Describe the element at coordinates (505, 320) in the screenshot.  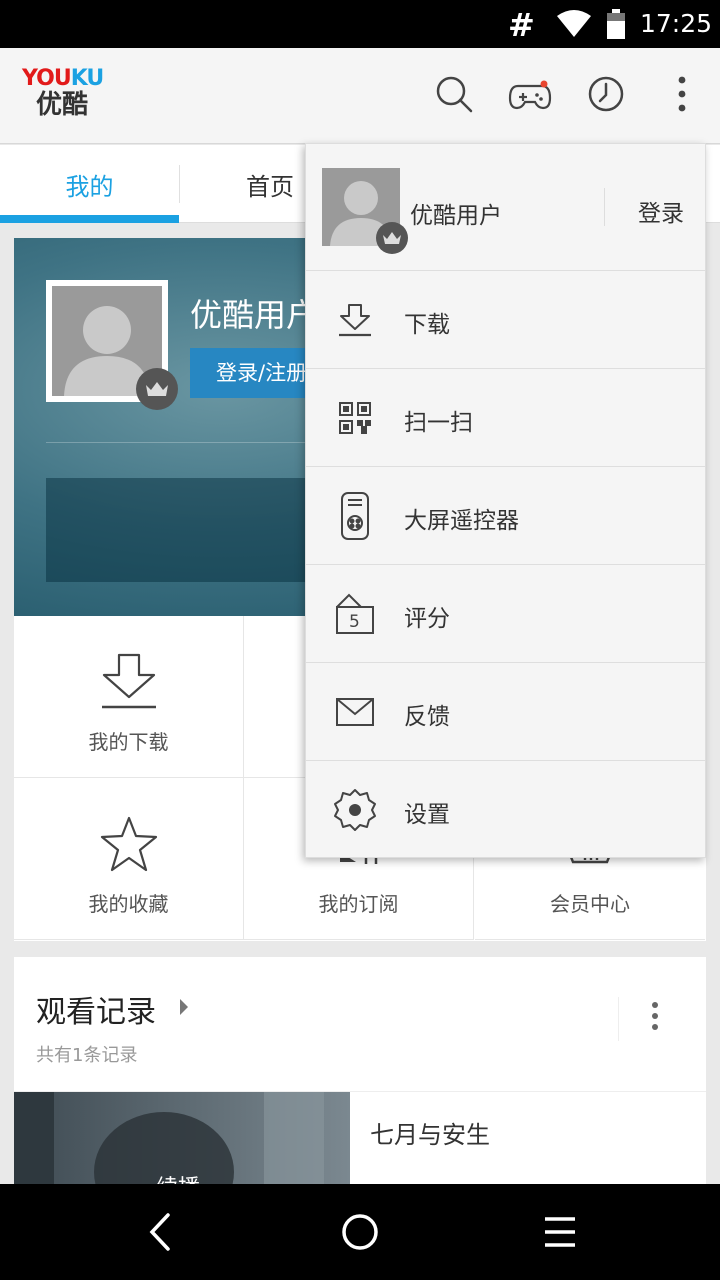
I see `menu-item-download: 下载` at that location.